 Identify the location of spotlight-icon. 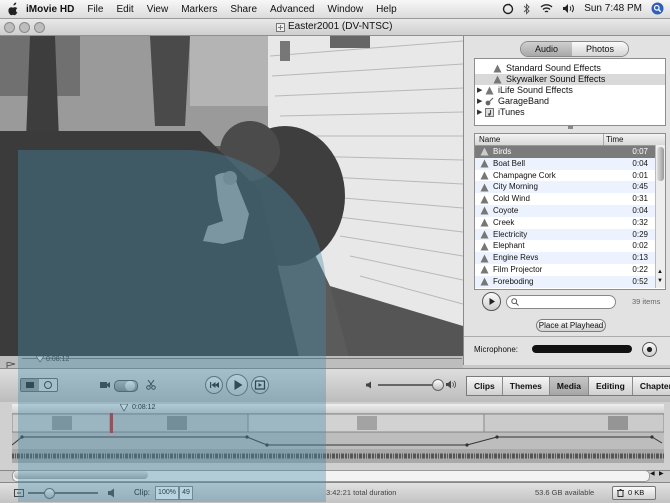
(657, 8).